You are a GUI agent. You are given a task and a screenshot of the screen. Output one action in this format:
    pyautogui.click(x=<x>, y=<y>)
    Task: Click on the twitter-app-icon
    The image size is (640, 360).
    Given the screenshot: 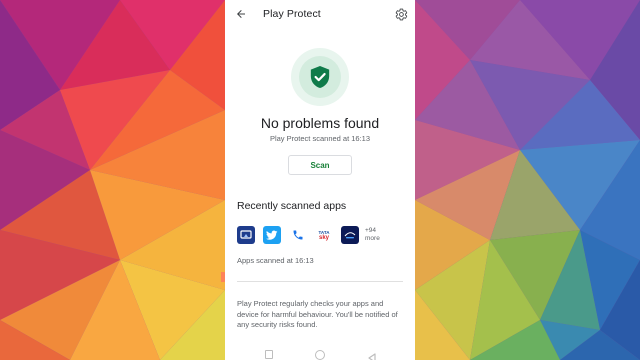 What is the action you would take?
    pyautogui.click(x=272, y=235)
    